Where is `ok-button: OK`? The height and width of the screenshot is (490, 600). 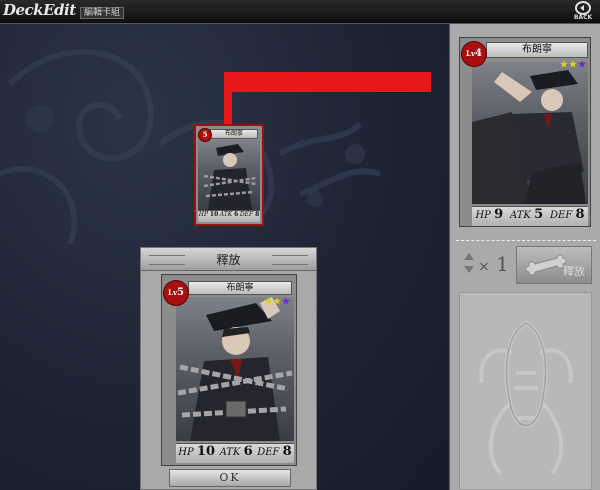
ok-button: OK is located at coordinates (230, 478).